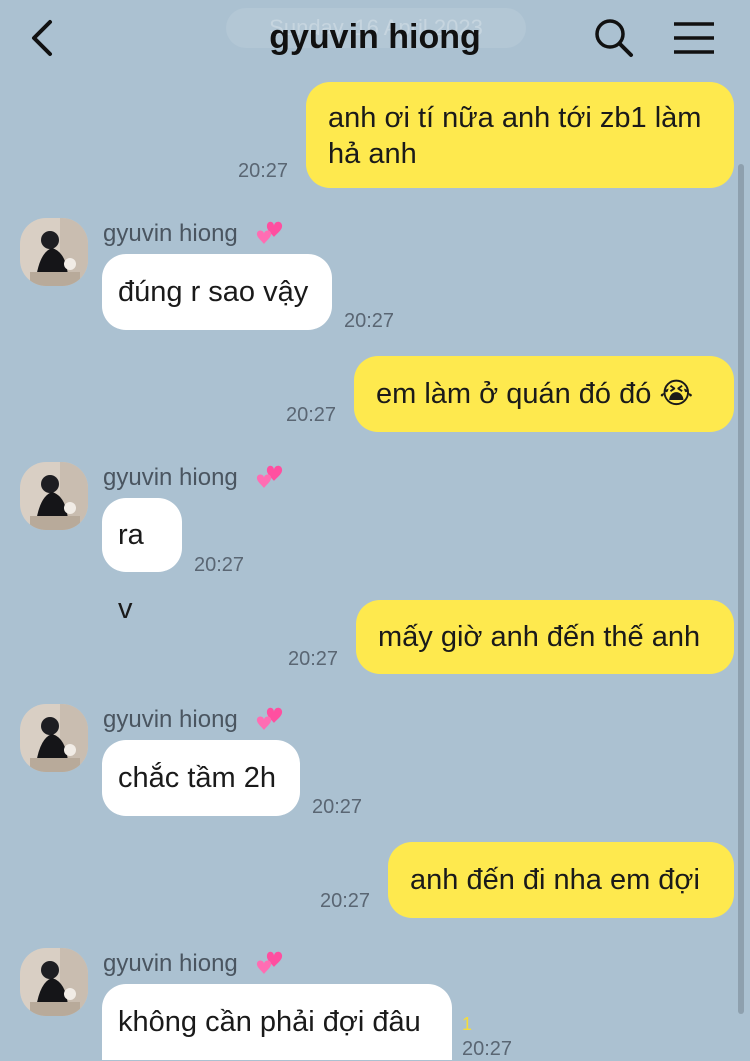 The image size is (750, 1061). I want to click on their-message-bubble: không cần phải đợi đâu, so click(277, 1022).